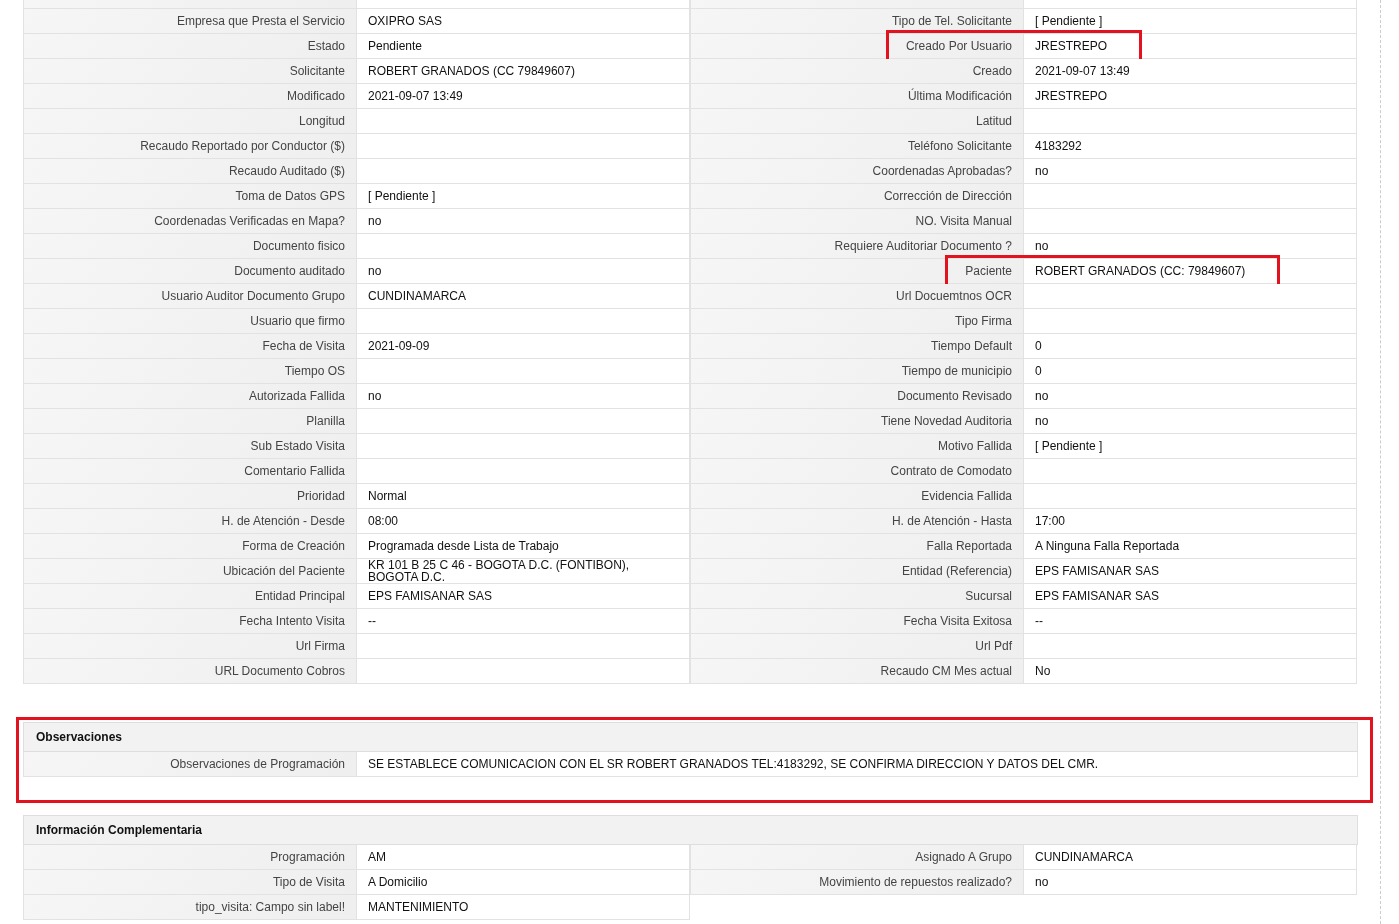 The width and height of the screenshot is (1399, 924). I want to click on field-label: H. de Atención - Hasta, so click(857, 521).